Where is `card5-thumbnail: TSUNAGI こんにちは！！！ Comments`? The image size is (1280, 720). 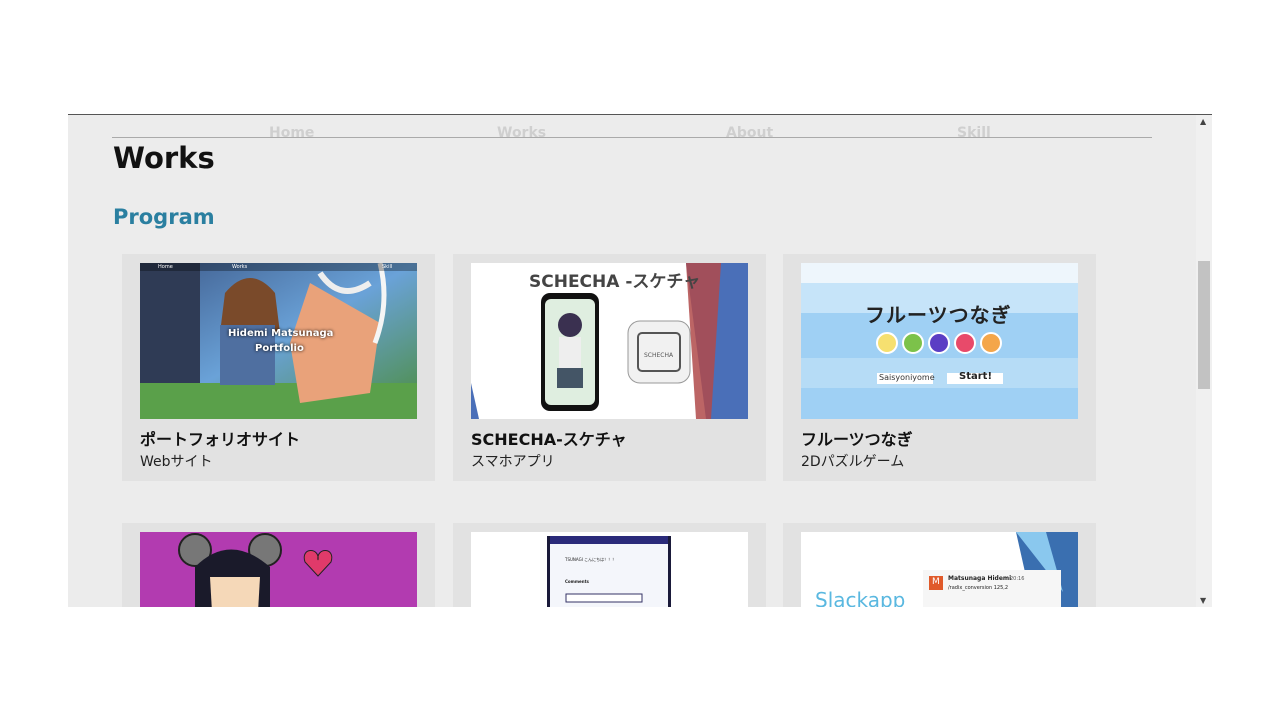
card5-thumbnail: TSUNAGI こんにちは！！！ Comments is located at coordinates (609, 569).